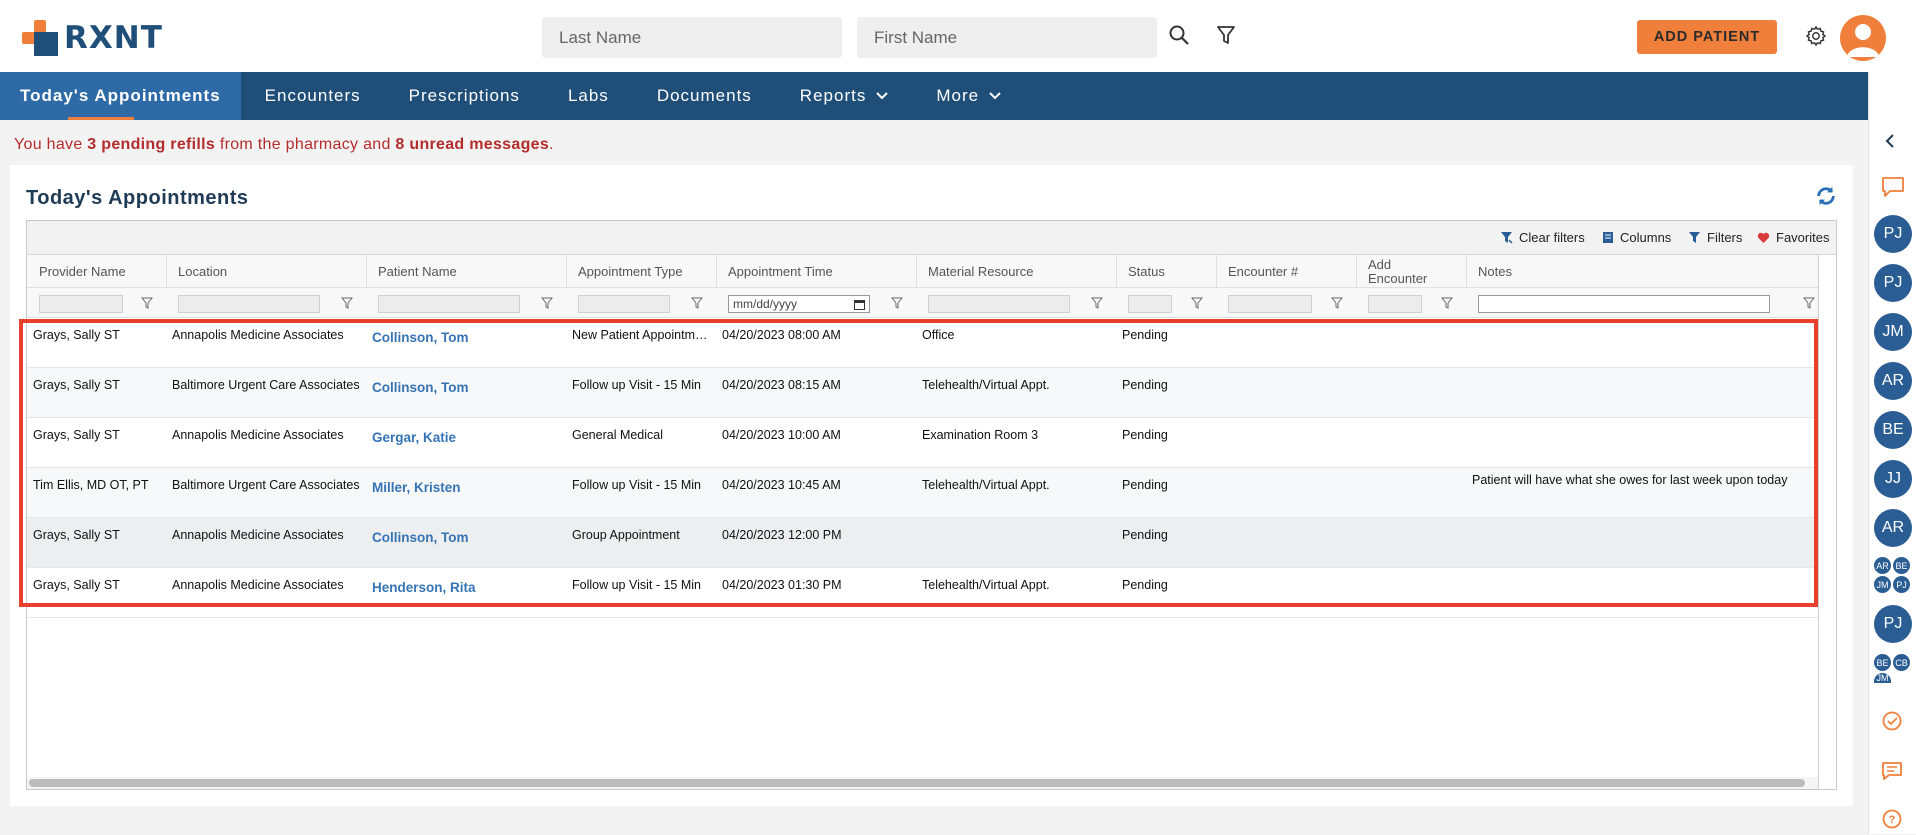 The width and height of the screenshot is (1916, 835). What do you see at coordinates (859, 304) in the screenshot?
I see `calendar-icon` at bounding box center [859, 304].